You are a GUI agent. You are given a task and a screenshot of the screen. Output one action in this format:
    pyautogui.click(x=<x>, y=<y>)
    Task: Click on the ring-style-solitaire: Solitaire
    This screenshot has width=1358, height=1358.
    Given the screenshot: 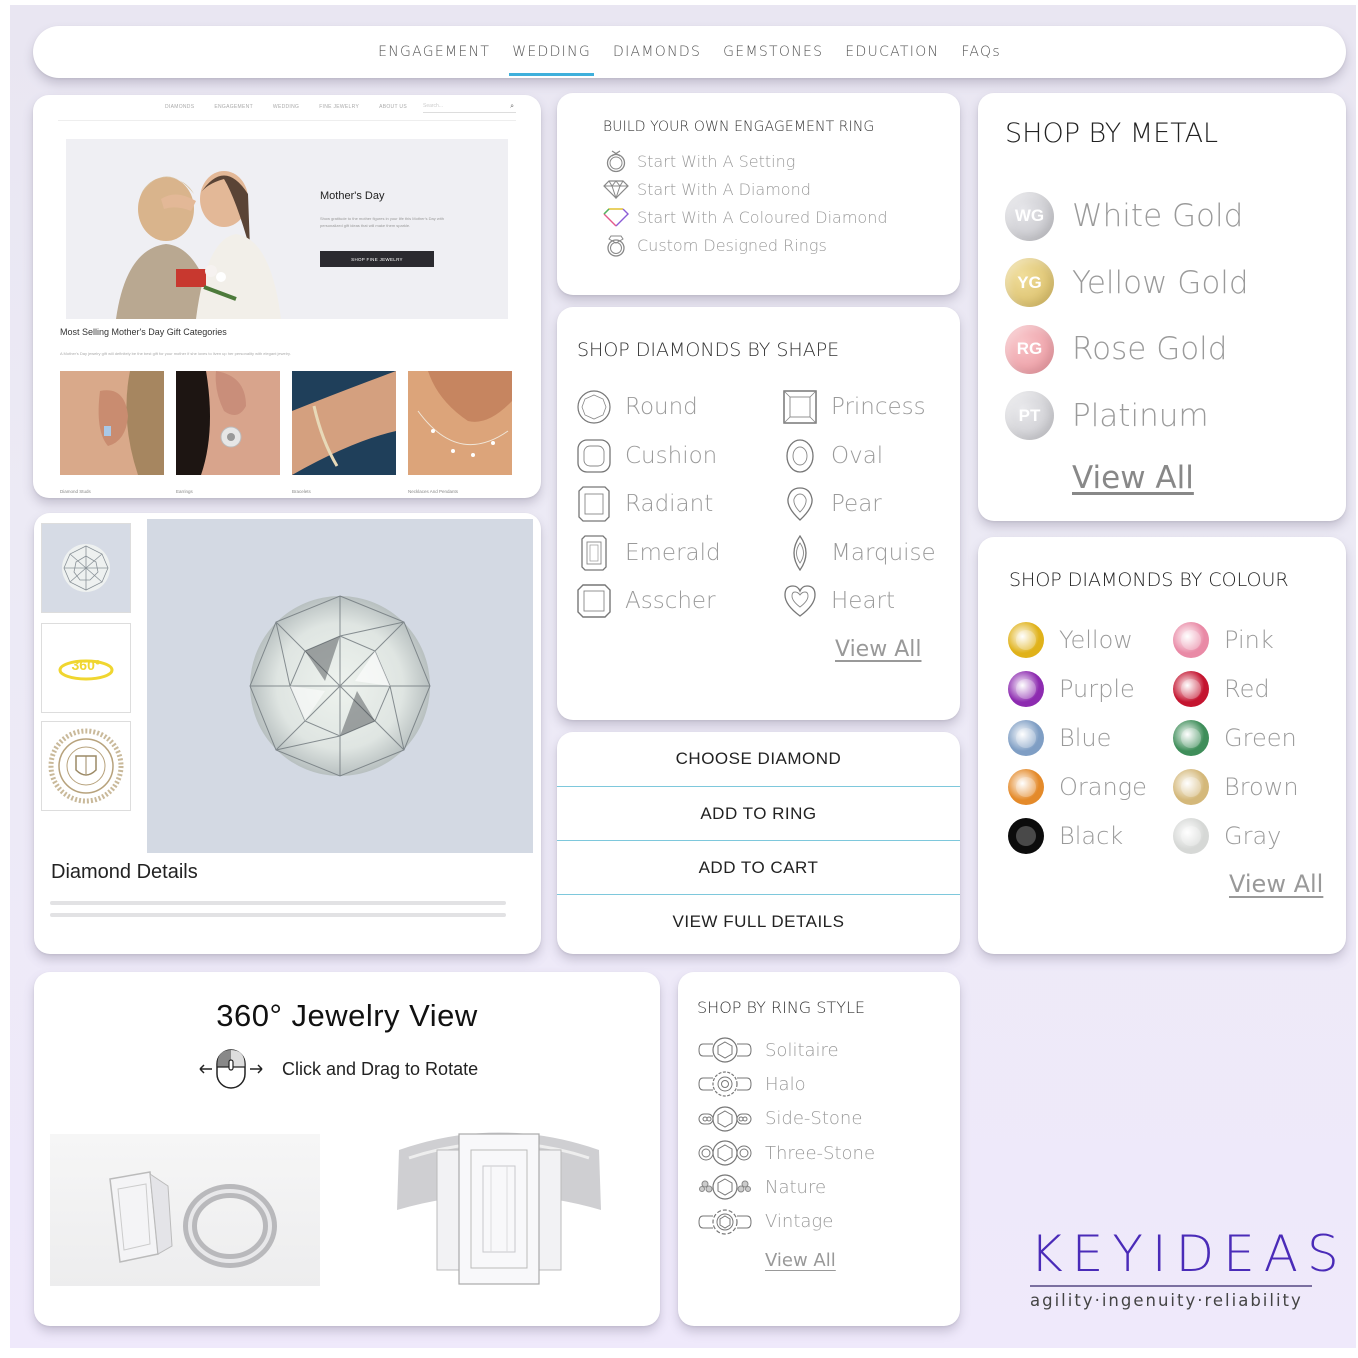 What is the action you would take?
    pyautogui.click(x=786, y=1050)
    